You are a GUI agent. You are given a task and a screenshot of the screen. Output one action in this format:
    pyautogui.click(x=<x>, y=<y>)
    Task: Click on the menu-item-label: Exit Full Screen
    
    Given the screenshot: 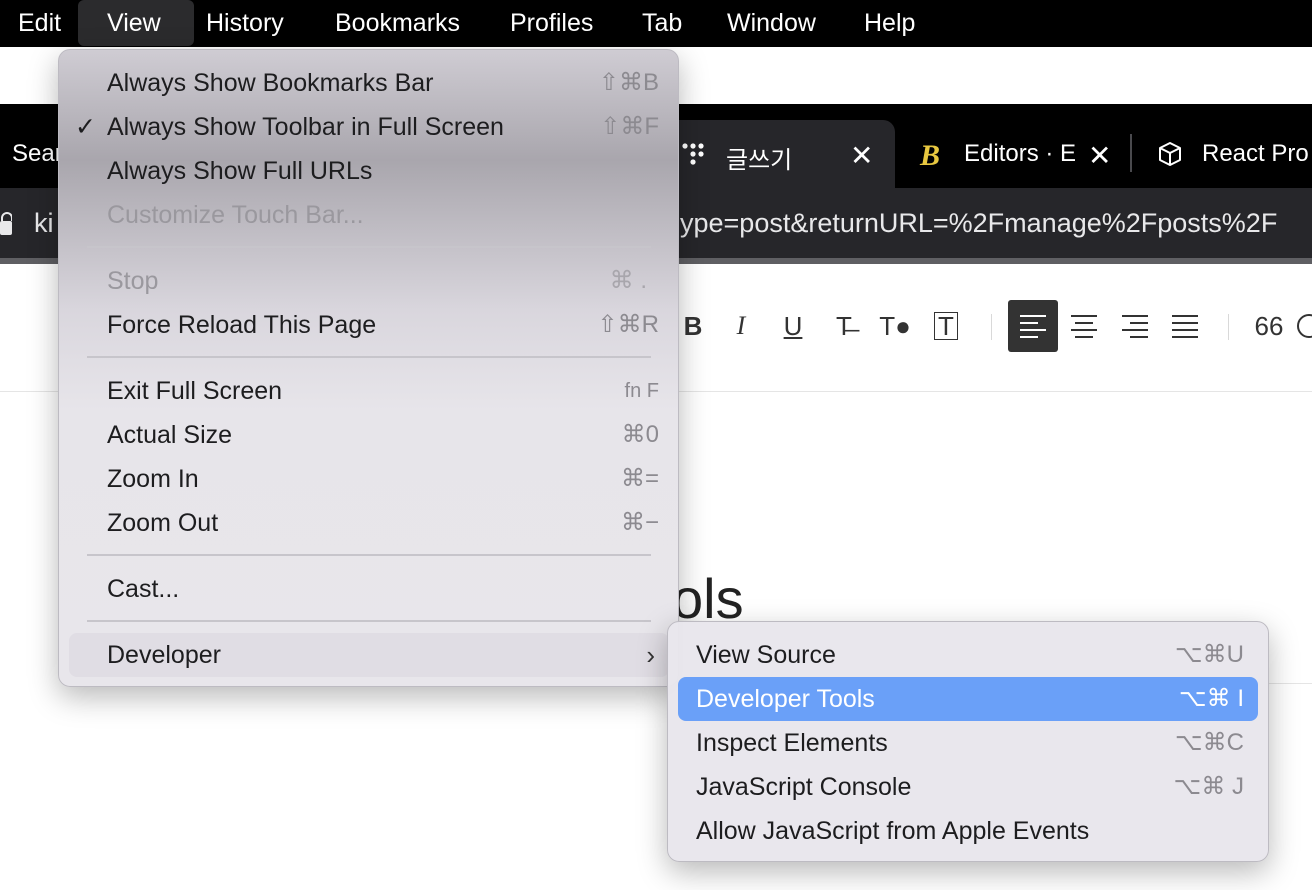 What is the action you would take?
    pyautogui.click(x=195, y=391)
    